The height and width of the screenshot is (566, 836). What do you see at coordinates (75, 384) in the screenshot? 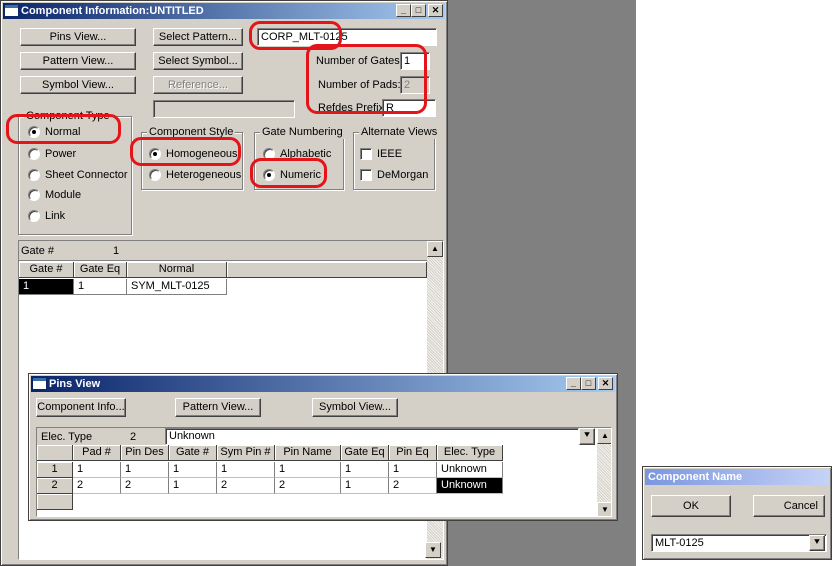
I see `pins-window-title: Pins View` at bounding box center [75, 384].